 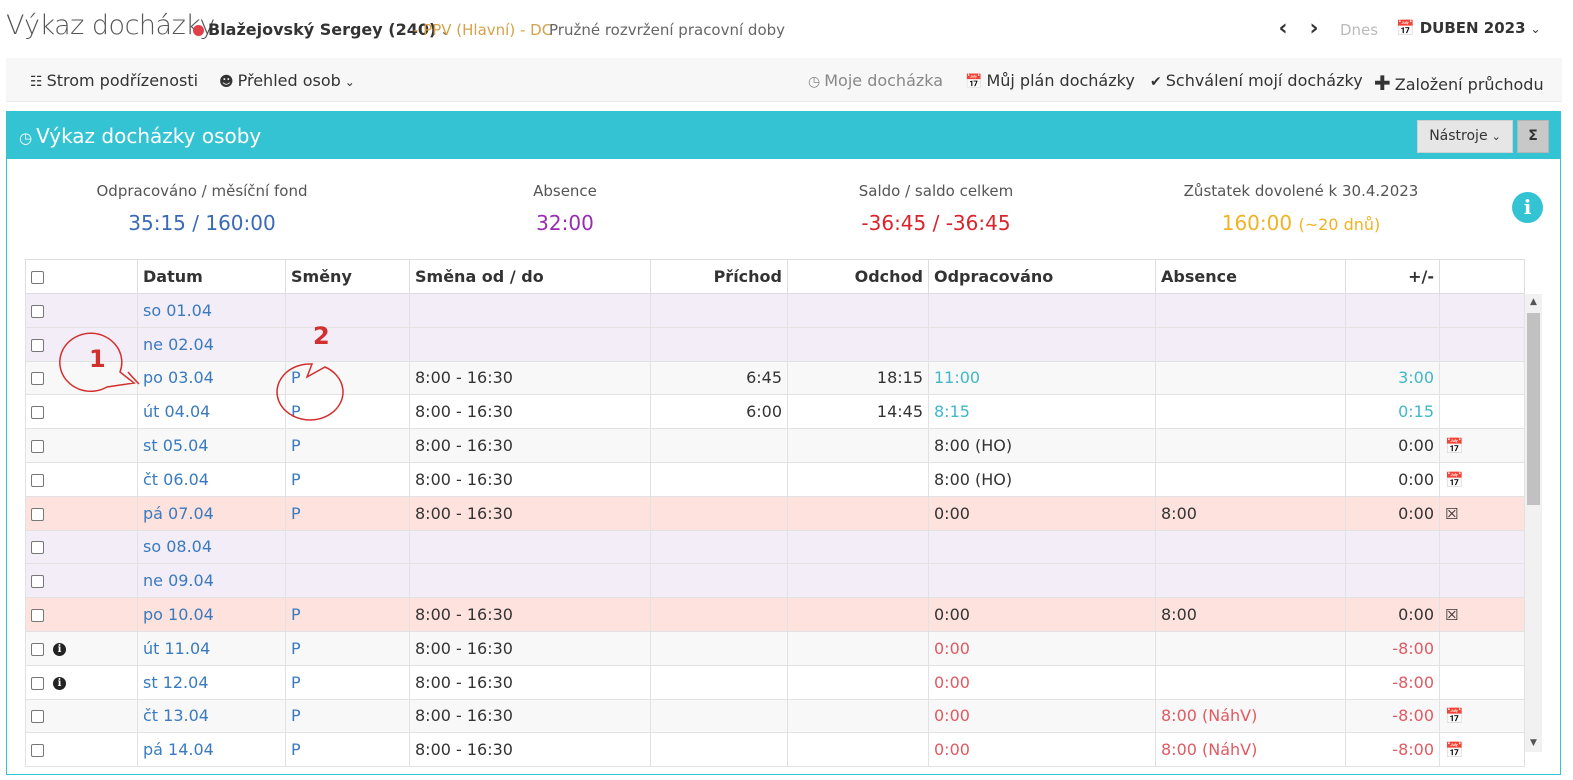 What do you see at coordinates (875, 80) in the screenshot?
I see `my-attendance-button: ◷ Moje docházka` at bounding box center [875, 80].